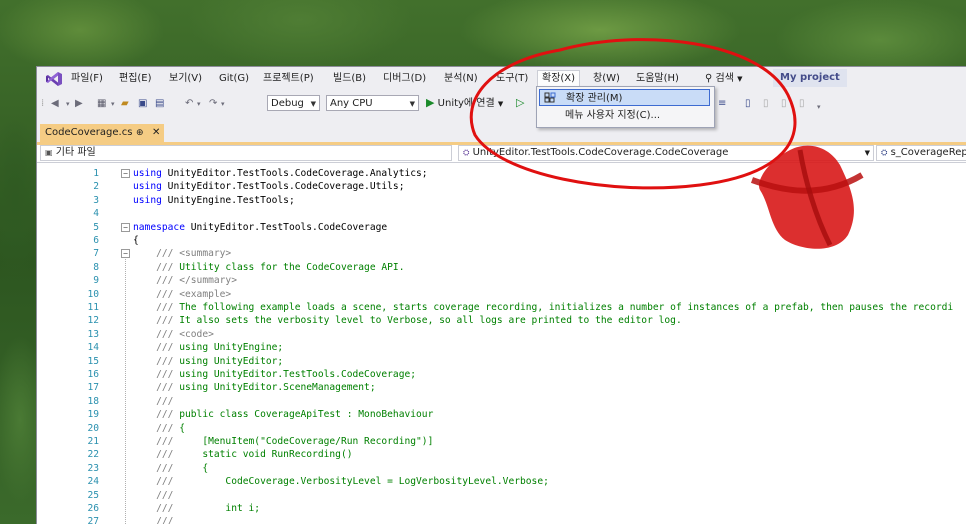 This screenshot has height=524, width=966. I want to click on code-line: 9 /// </summary>, so click(501, 280).